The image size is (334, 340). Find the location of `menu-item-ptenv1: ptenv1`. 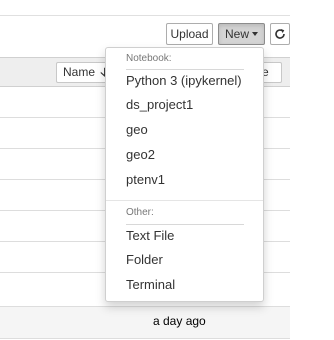

menu-item-ptenv1: ptenv1 is located at coordinates (145, 179).